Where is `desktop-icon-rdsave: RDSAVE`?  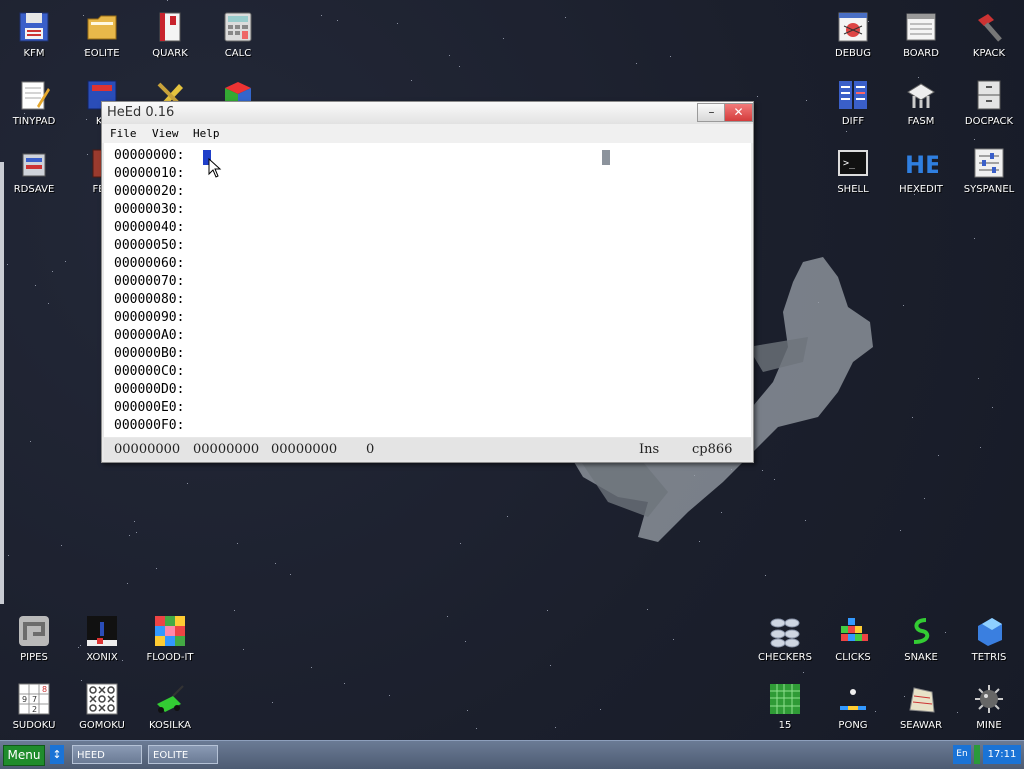
desktop-icon-rdsave: RDSAVE is located at coordinates (34, 172).